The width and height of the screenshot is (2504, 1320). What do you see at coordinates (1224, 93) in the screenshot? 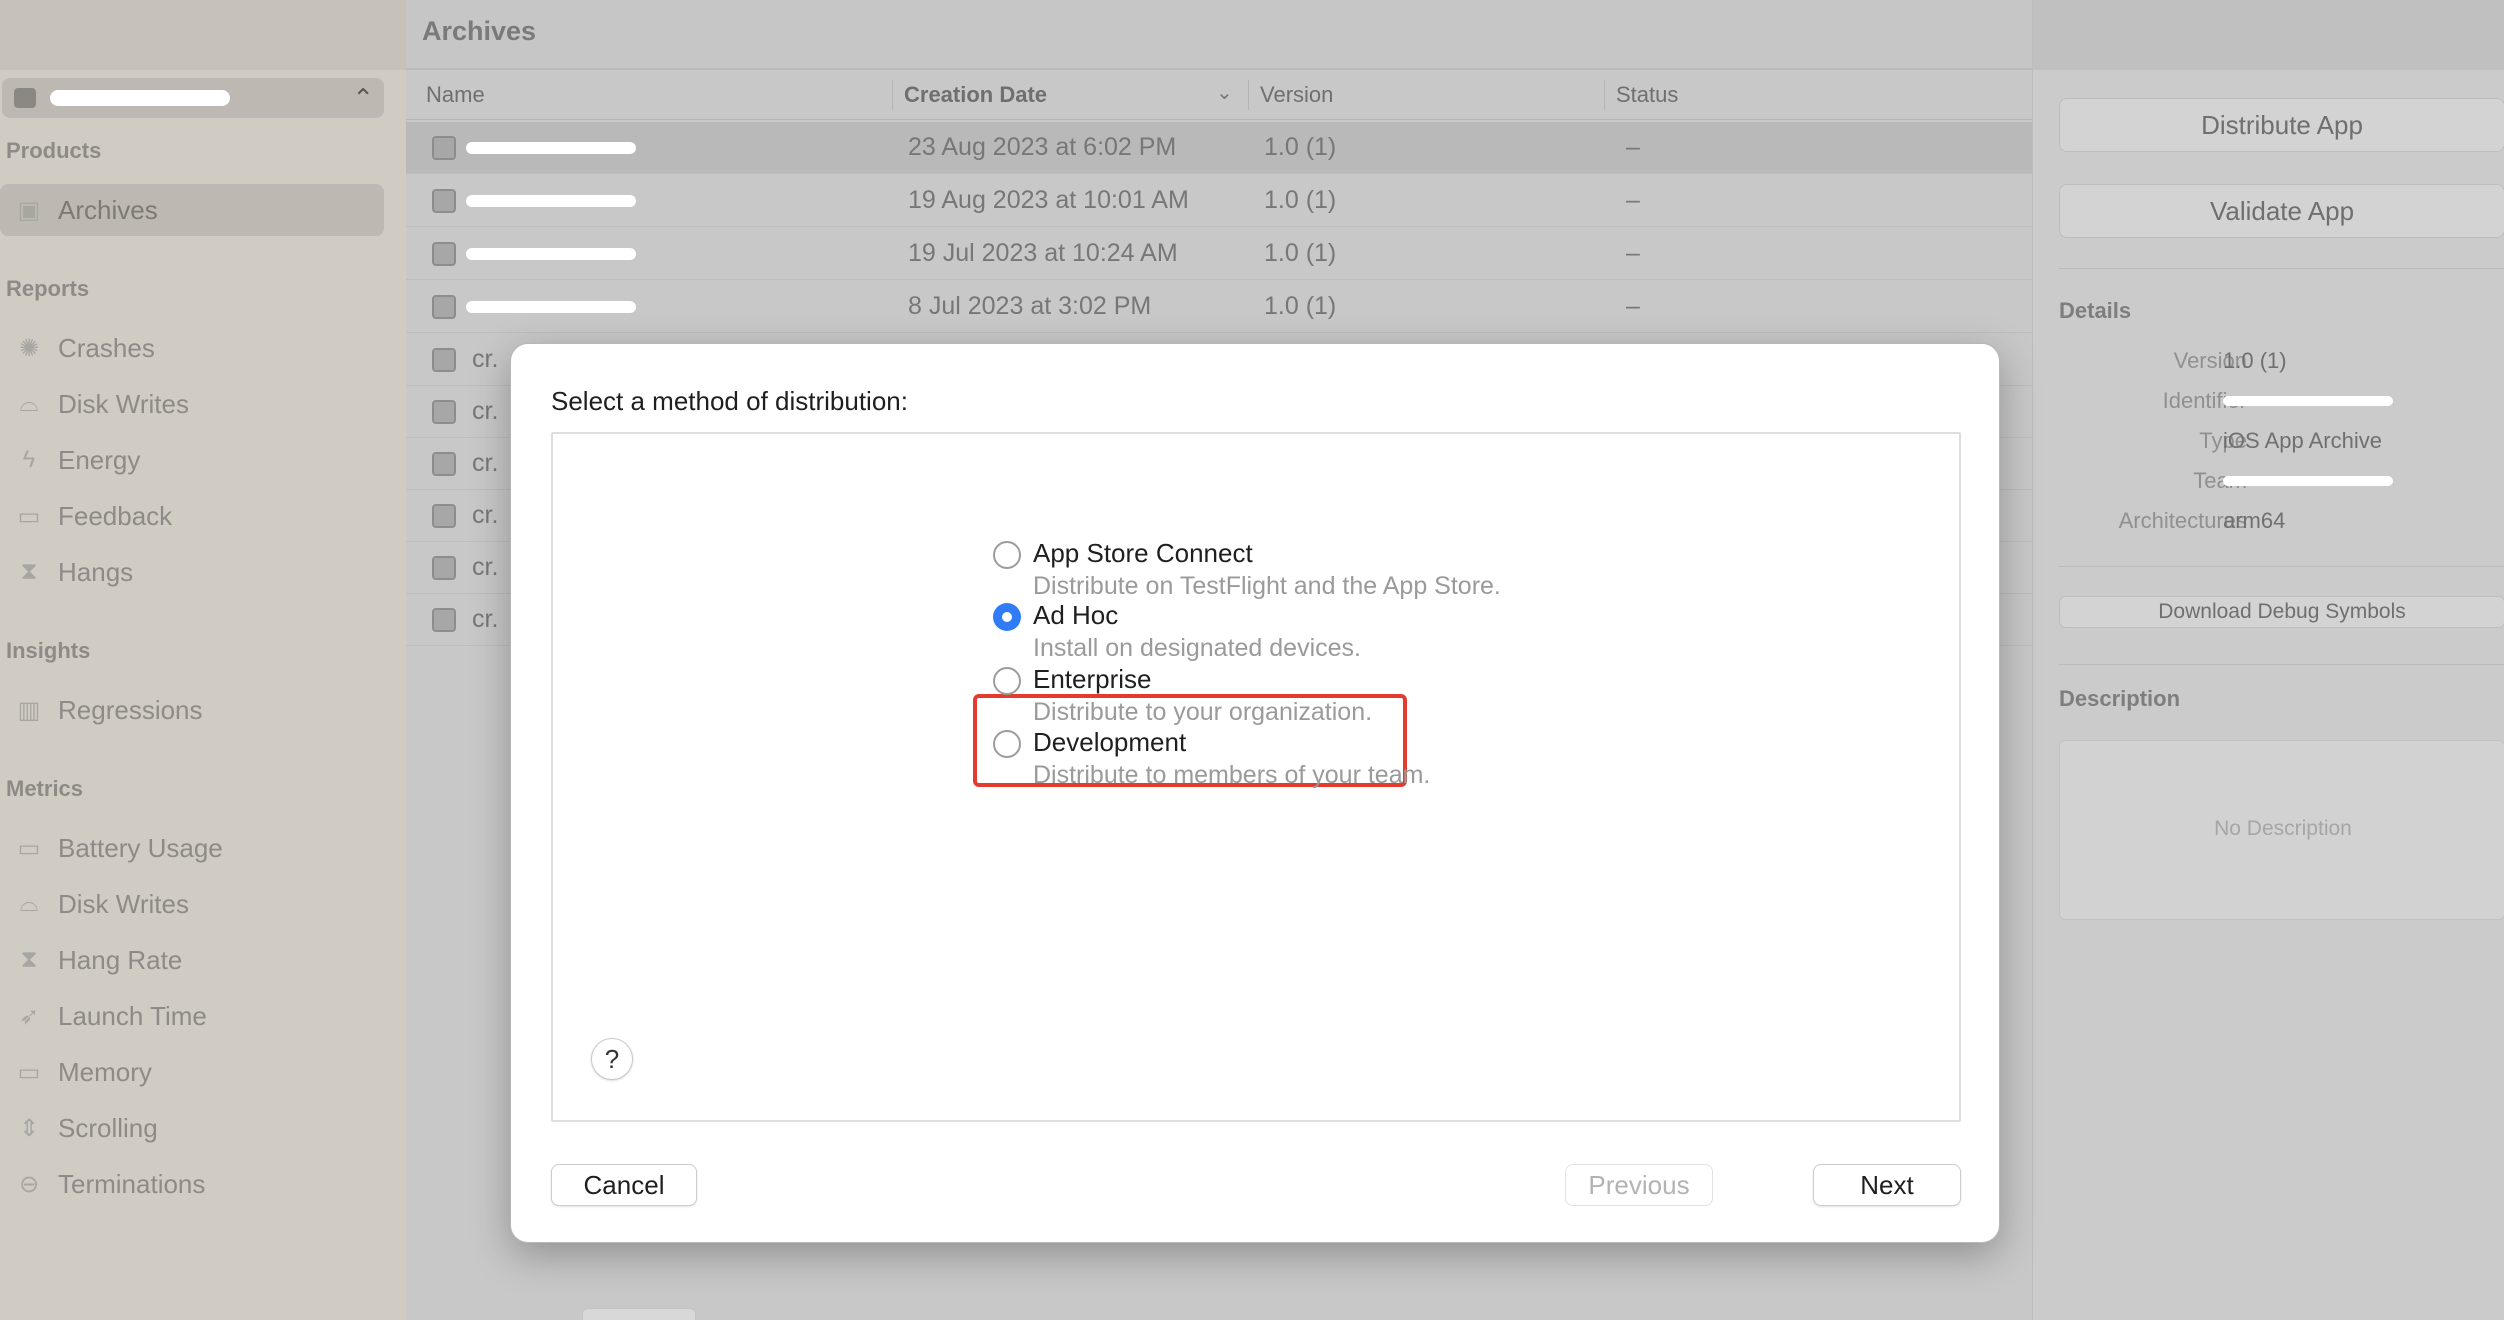
I see `sort-descending-icon: ⌄` at bounding box center [1224, 93].